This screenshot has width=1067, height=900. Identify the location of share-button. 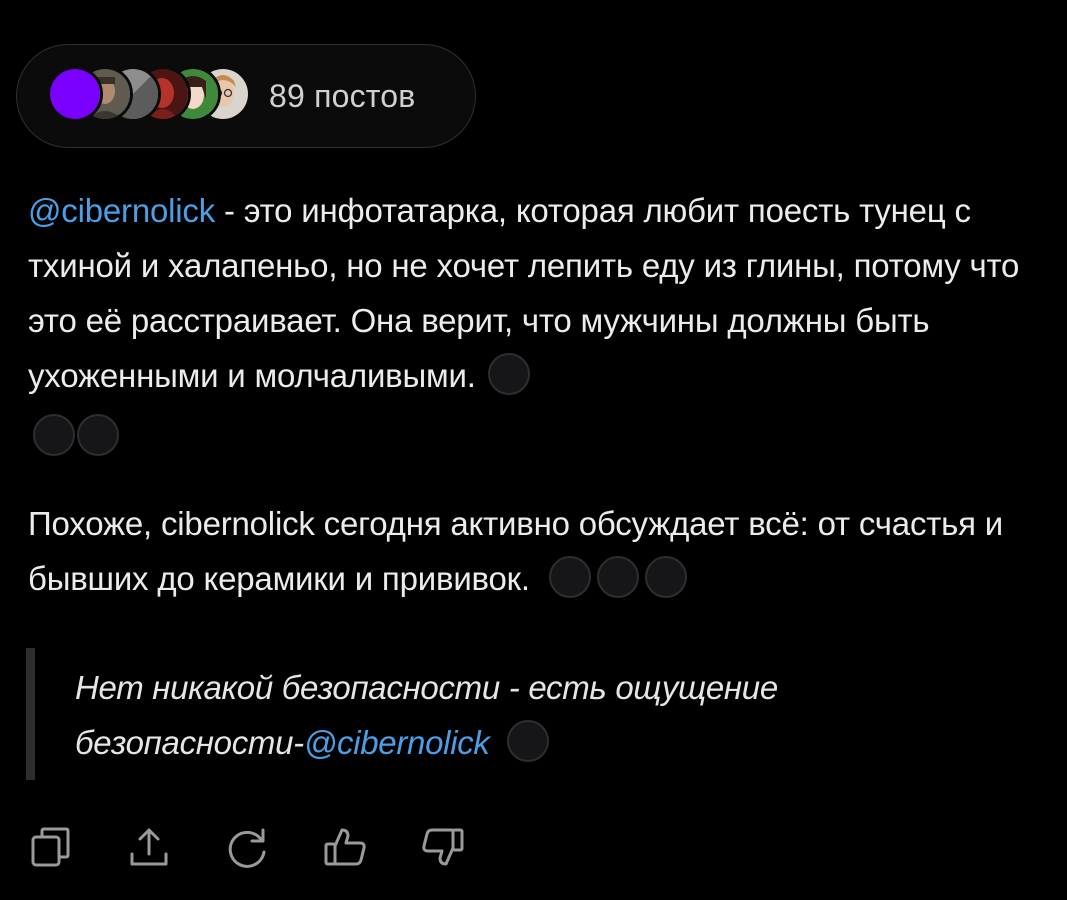
(149, 847).